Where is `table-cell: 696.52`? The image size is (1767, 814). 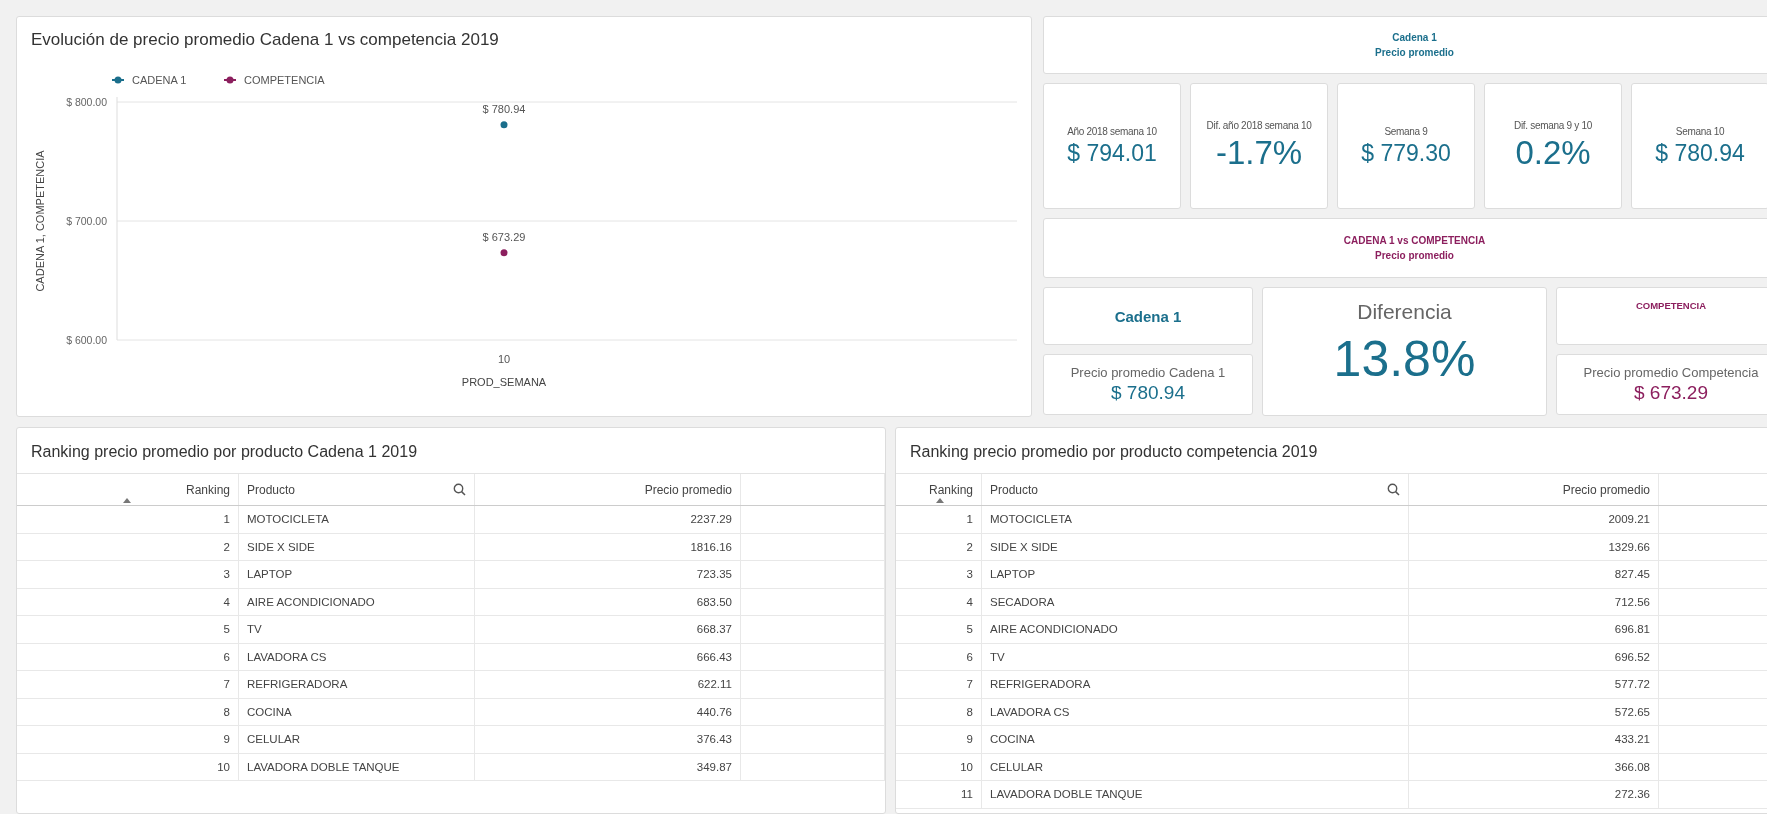
table-cell: 696.52 is located at coordinates (1534, 656).